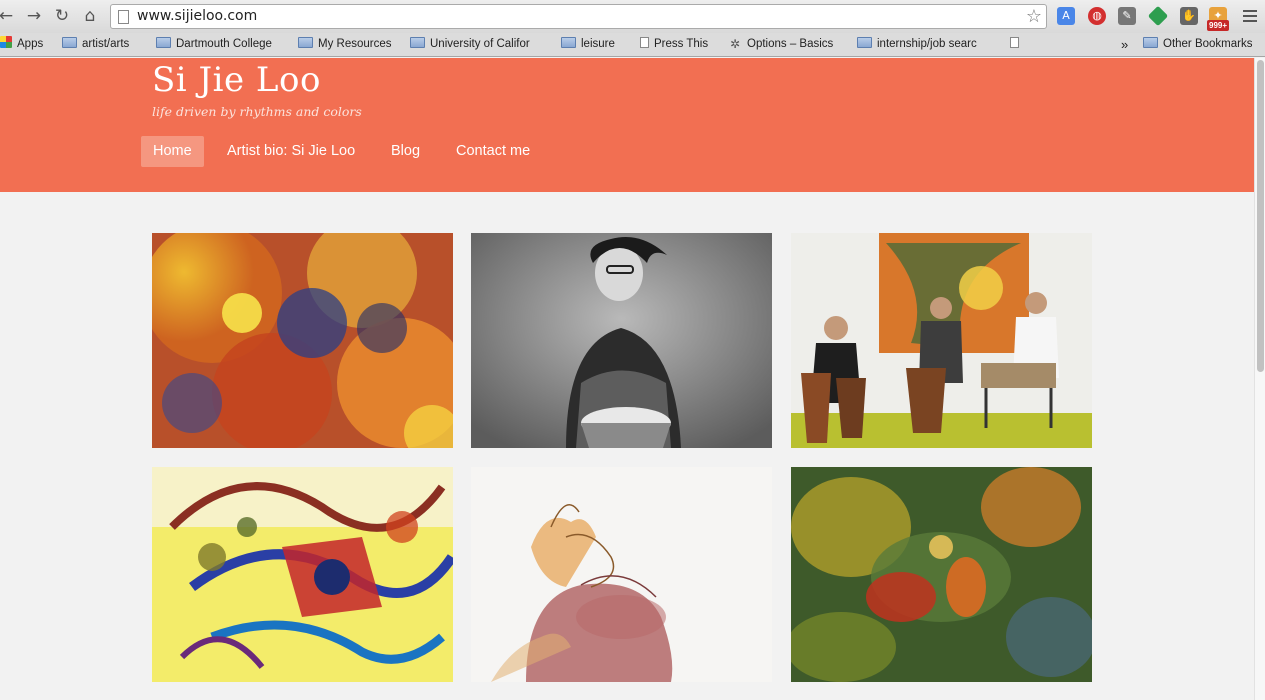 This screenshot has height=700, width=1265. Describe the element at coordinates (172, 151) in the screenshot. I see `nav-home: Home` at that location.